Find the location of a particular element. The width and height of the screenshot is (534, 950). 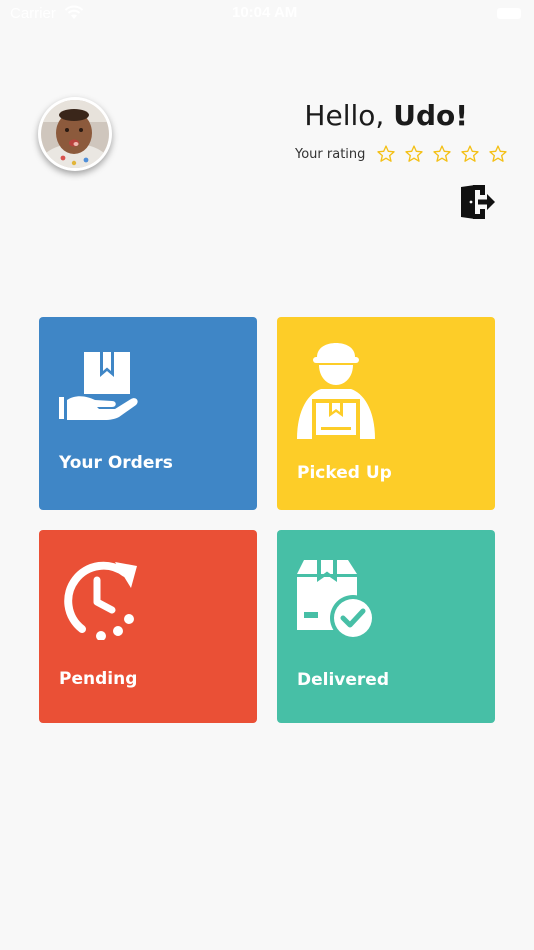

logout-icon is located at coordinates (477, 202).